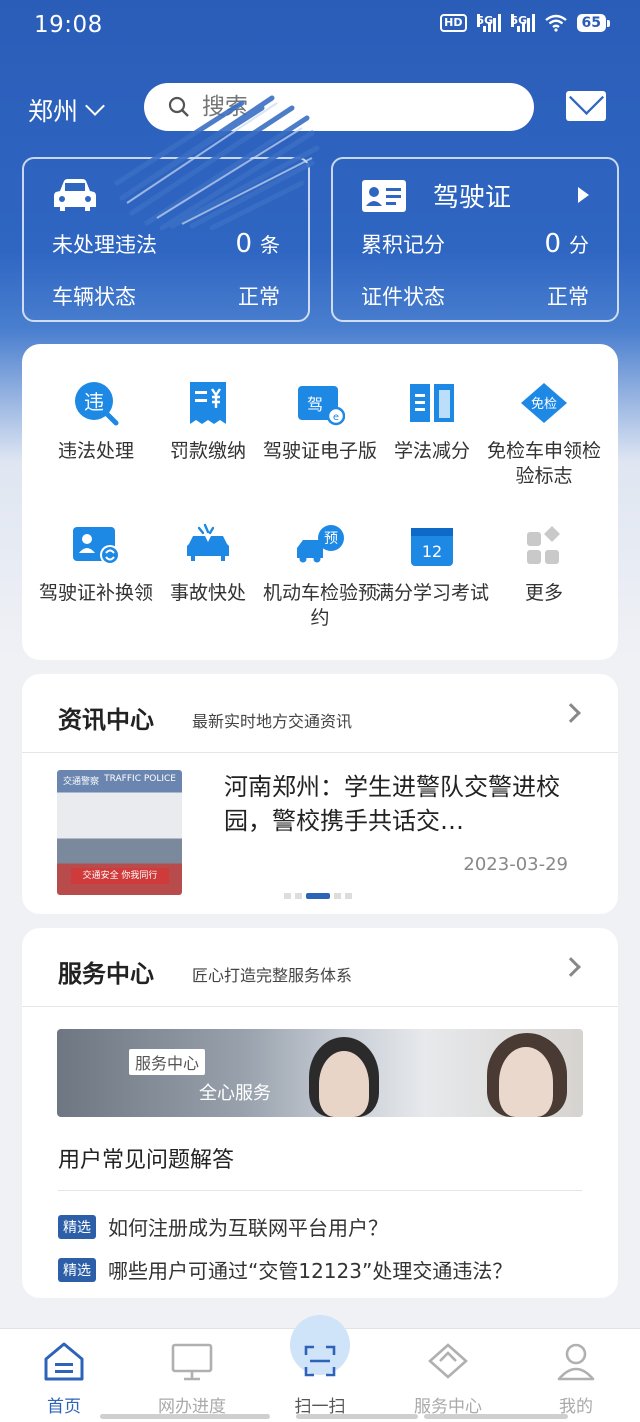  I want to click on accident-icon, so click(208, 542).